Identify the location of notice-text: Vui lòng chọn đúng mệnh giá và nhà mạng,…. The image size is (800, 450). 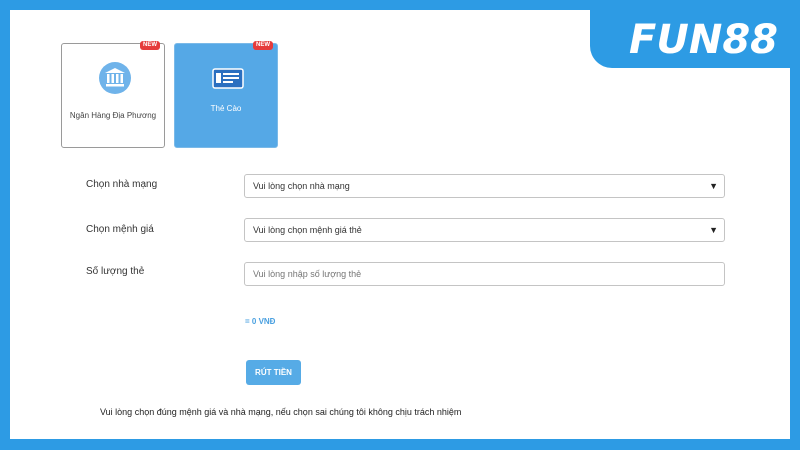
(281, 412).